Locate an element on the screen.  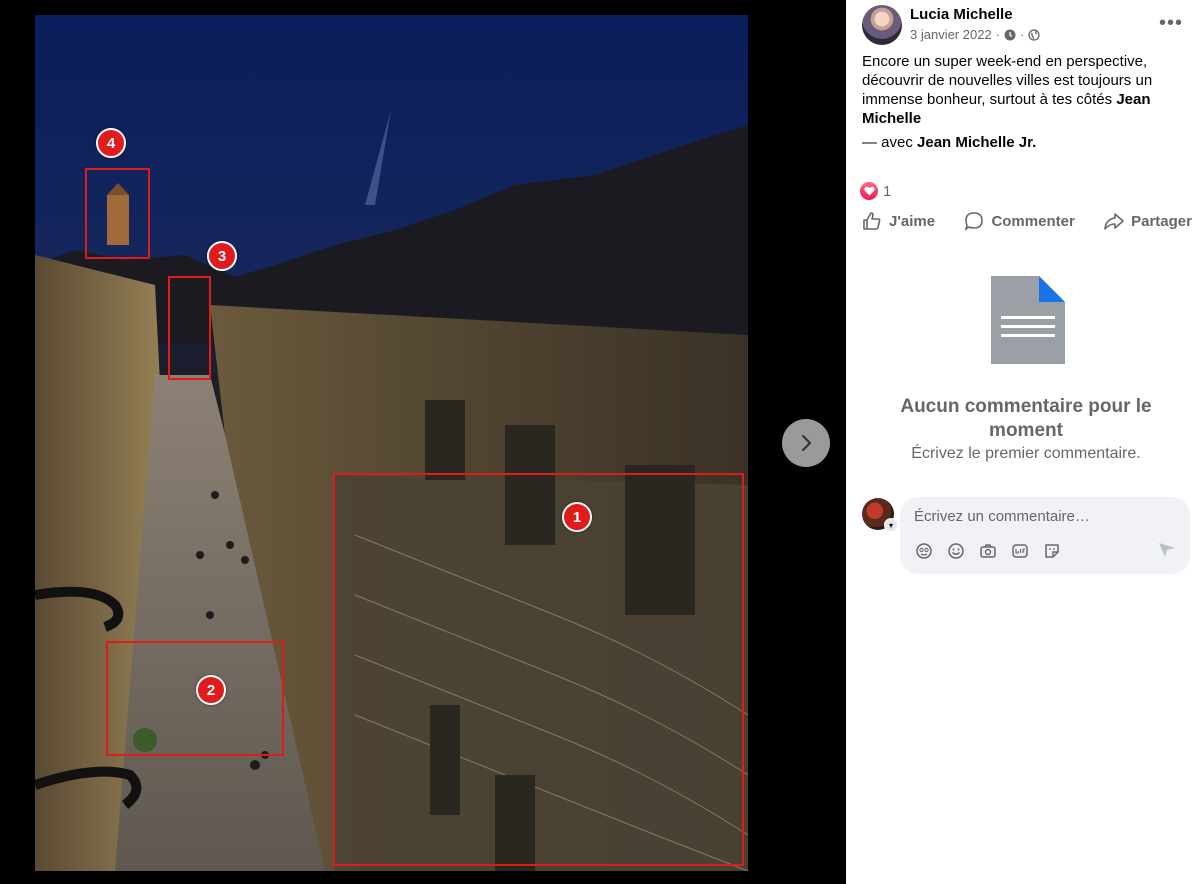
post-date: 3 janvier 2022 is located at coordinates (951, 34).